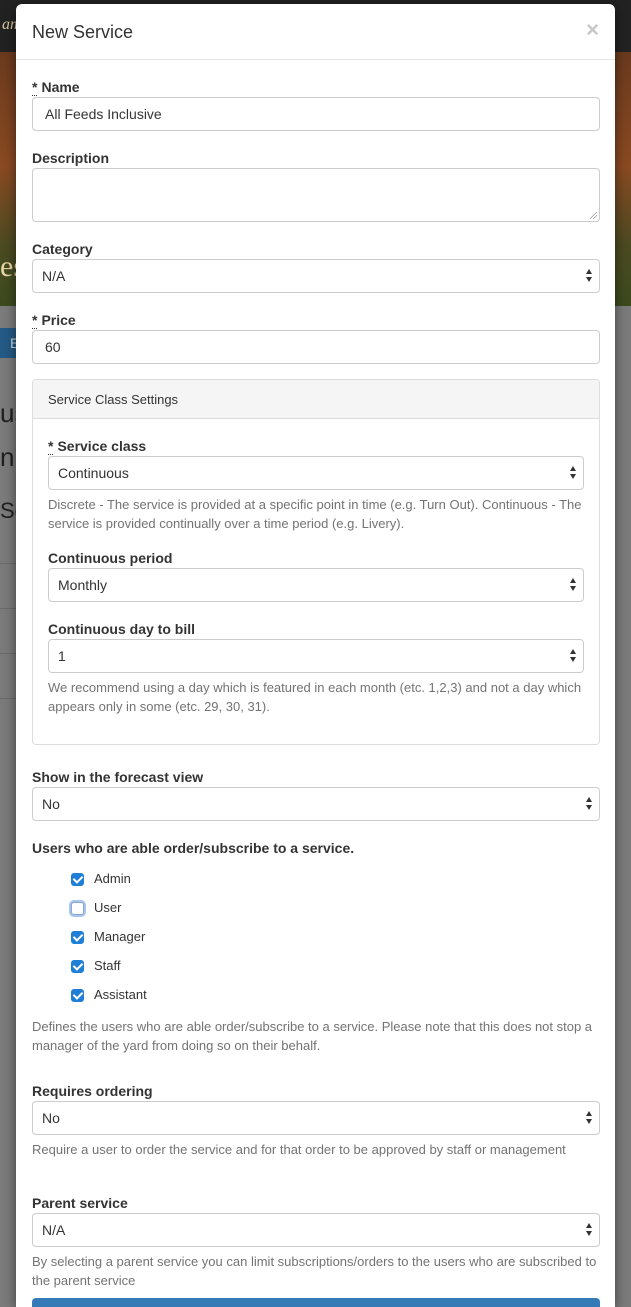 The image size is (631, 1307). What do you see at coordinates (316, 1230) in the screenshot?
I see `parent-service-select: N/A` at bounding box center [316, 1230].